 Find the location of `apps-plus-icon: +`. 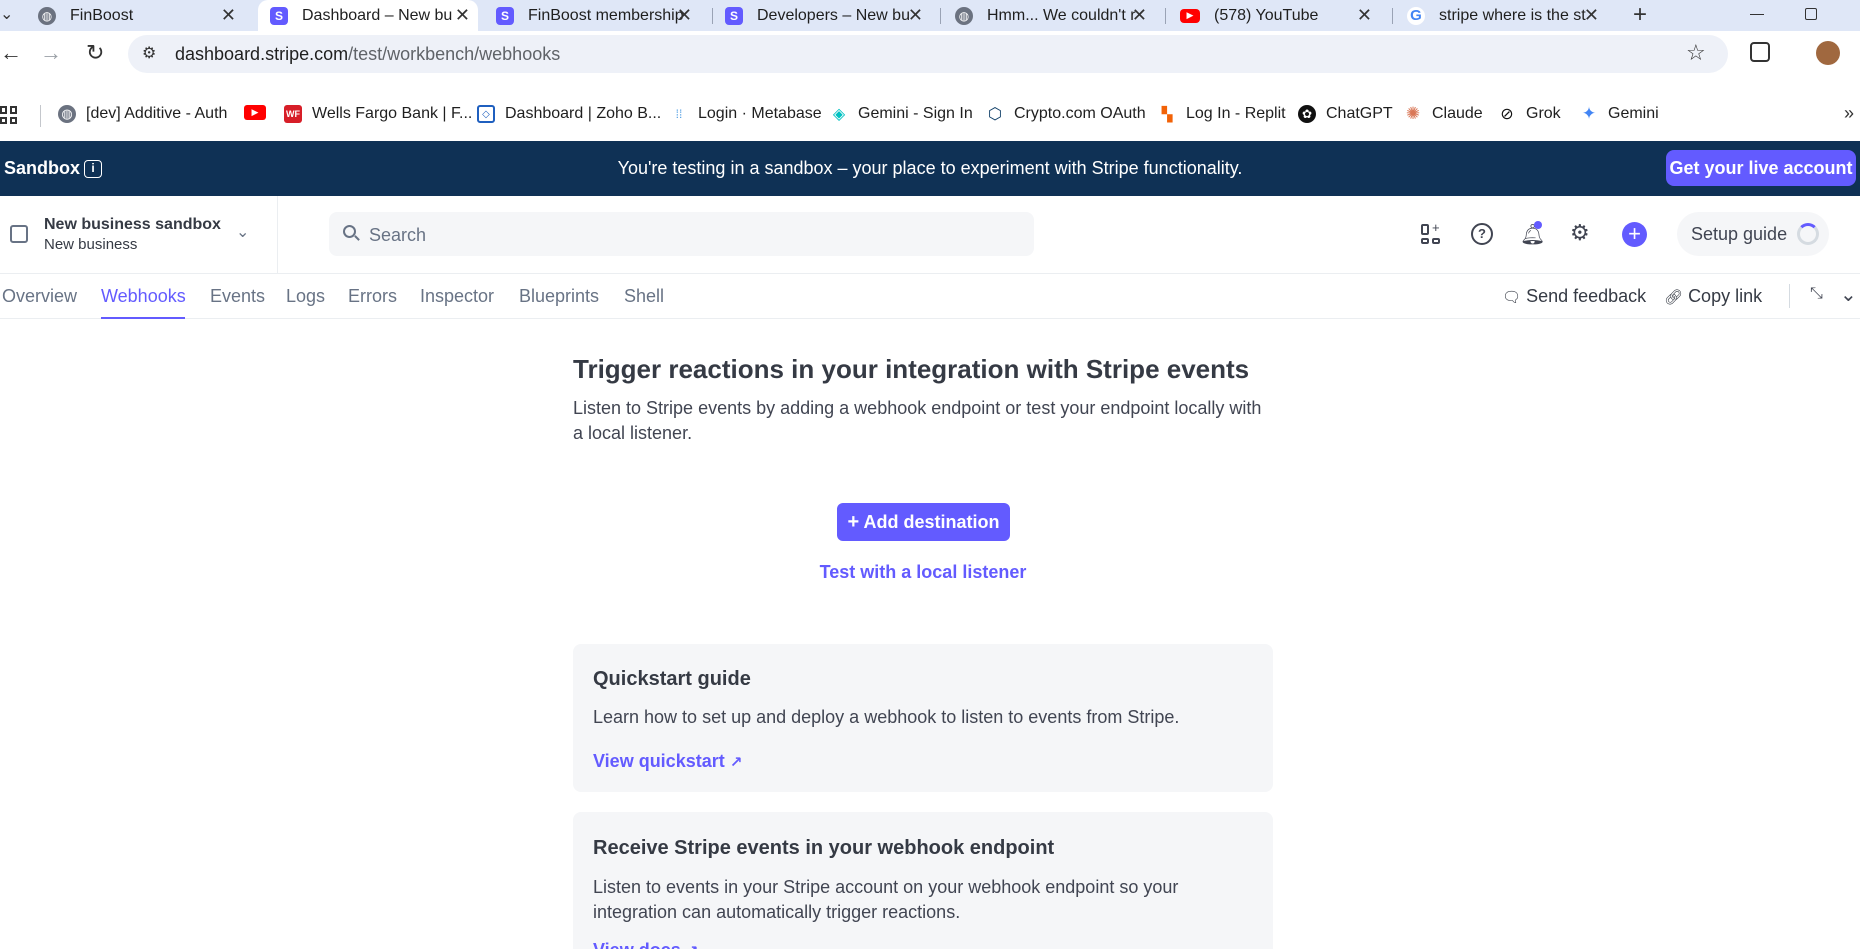

apps-plus-icon: + is located at coordinates (1431, 232).